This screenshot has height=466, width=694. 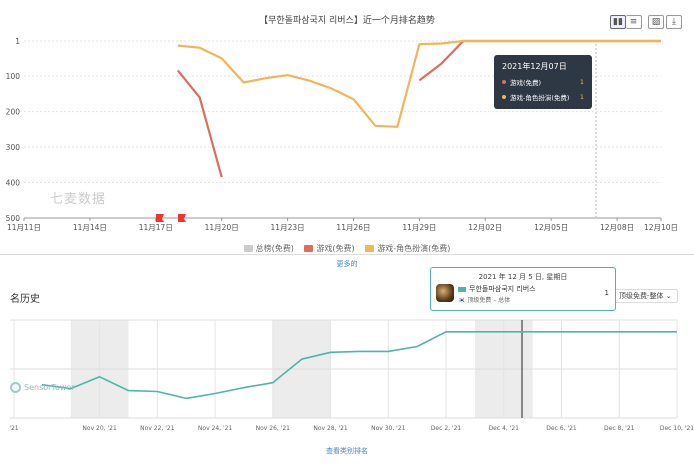 I want to click on x-tick-label: Dec 4, '21, so click(x=504, y=428).